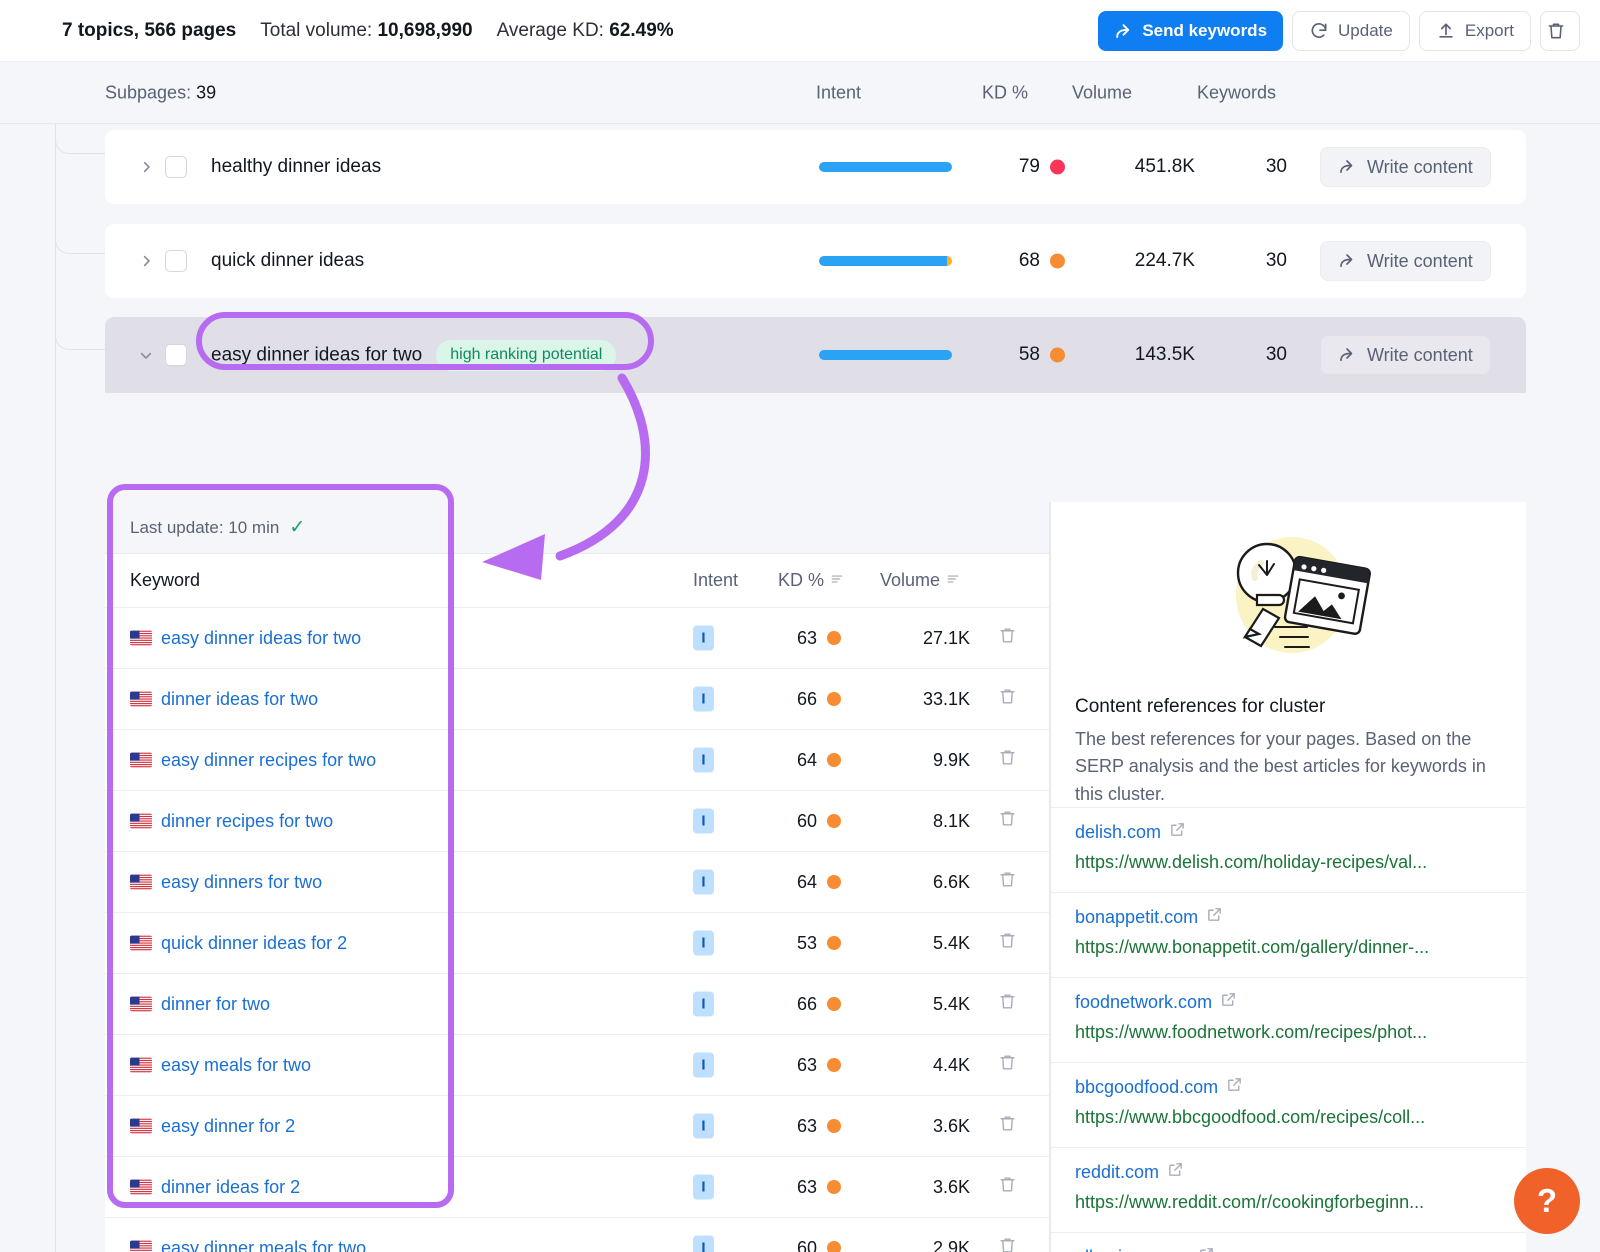 This screenshot has width=1600, height=1252. I want to click on keyword-row: quick dinner ideas for 2 I 53 5.4K, so click(577, 943).